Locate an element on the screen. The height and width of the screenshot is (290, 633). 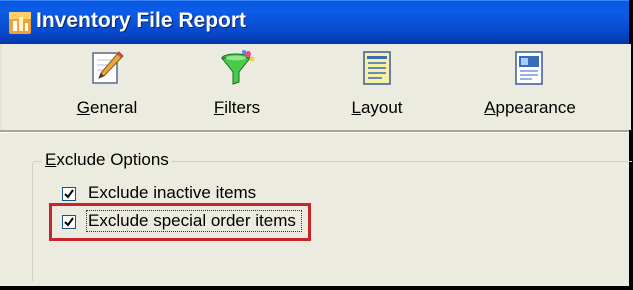
checkmark-icon is located at coordinates (69, 194).